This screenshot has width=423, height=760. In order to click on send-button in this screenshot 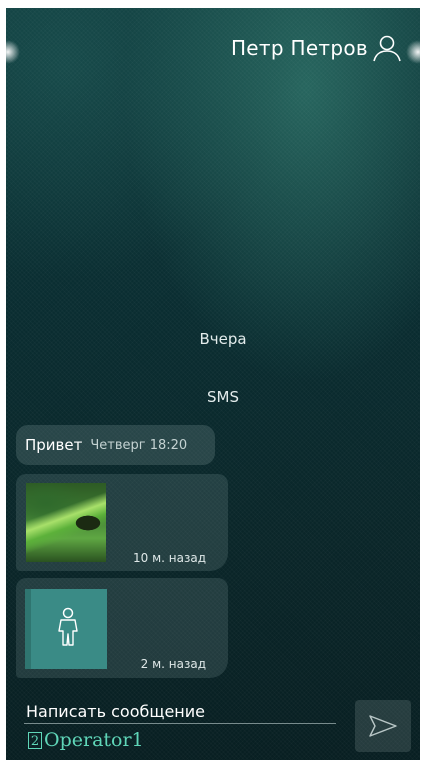, I will do `click(383, 726)`.